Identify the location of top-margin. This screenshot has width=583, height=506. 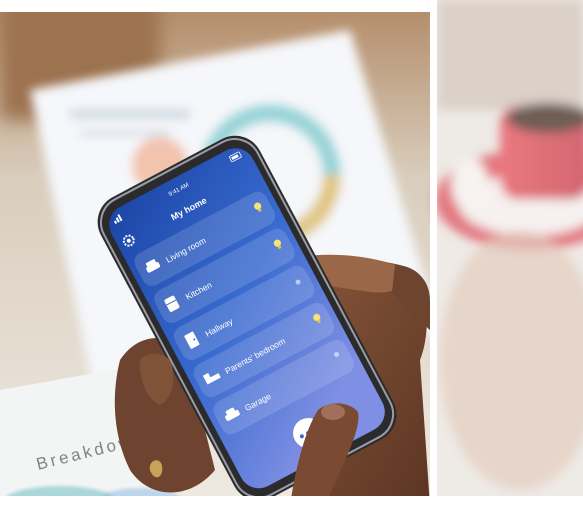
(215, 6).